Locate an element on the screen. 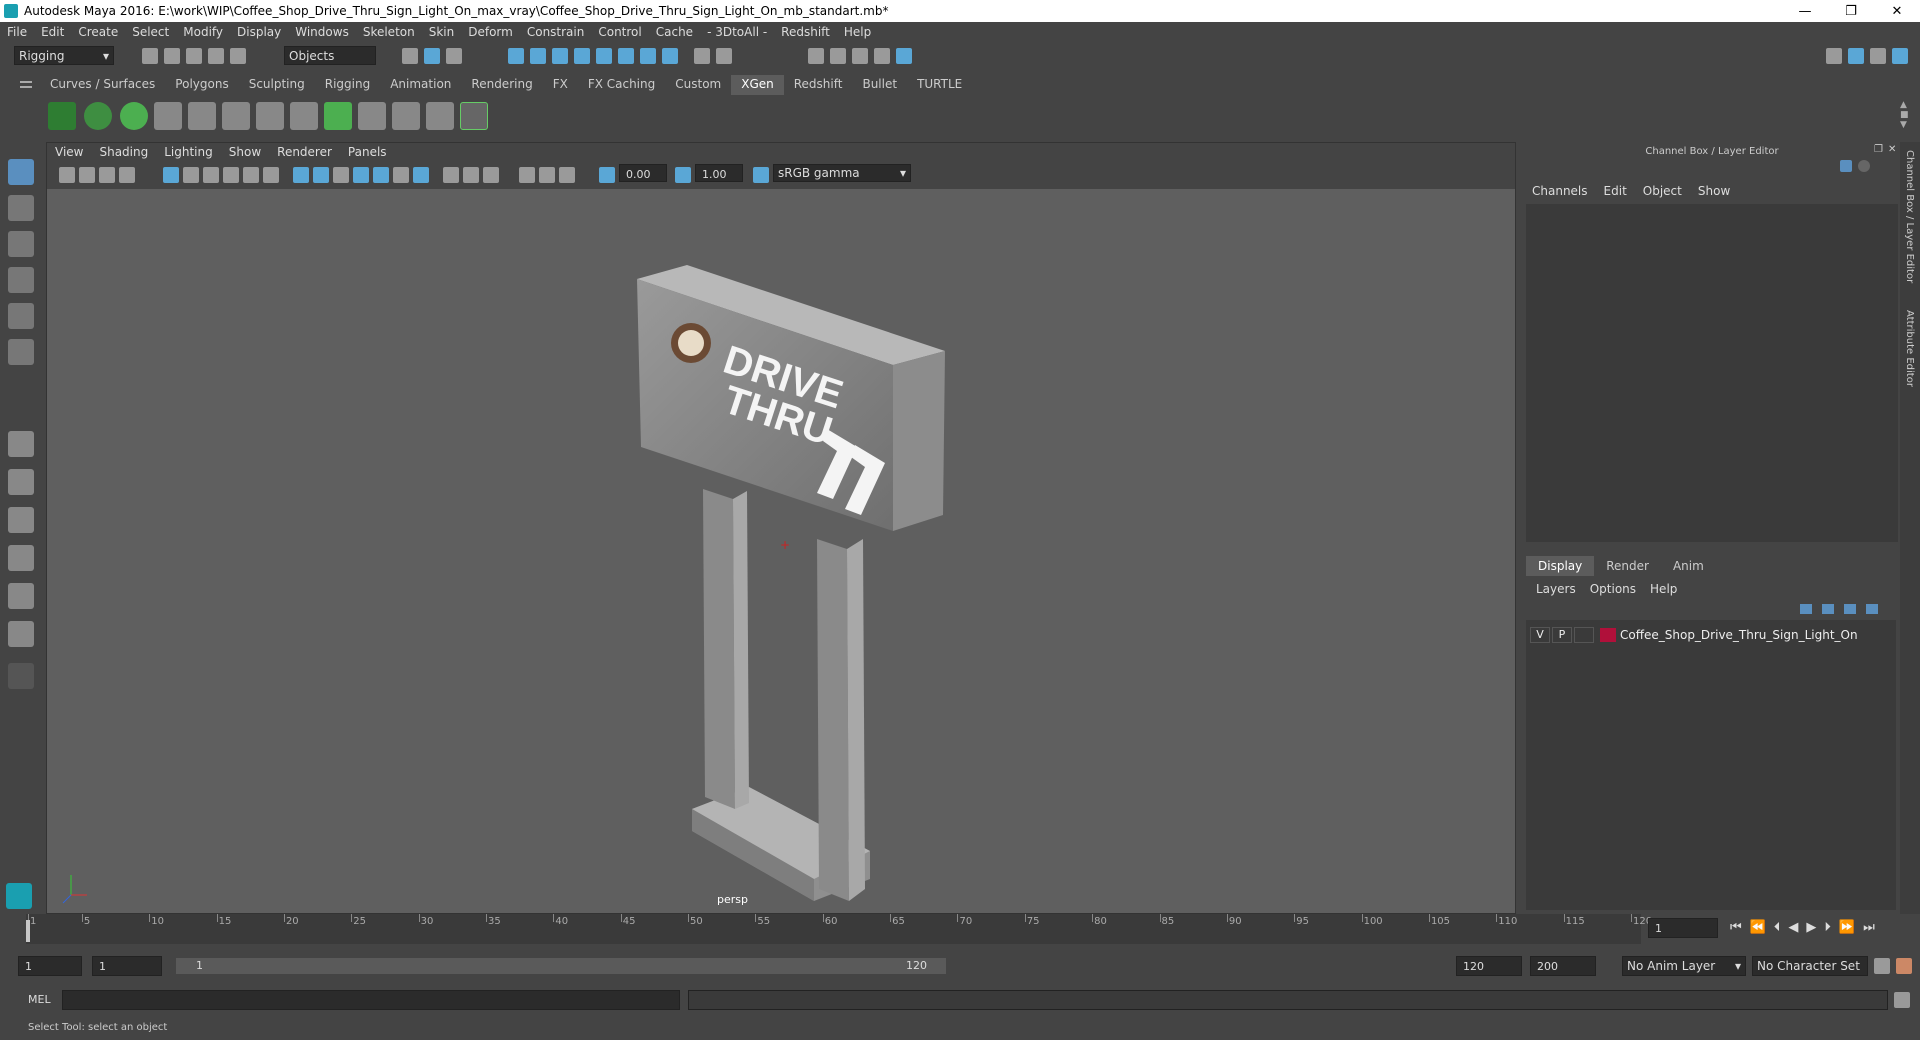 The image size is (1920, 1040). manipulator-icon is located at coordinates (1846, 166).